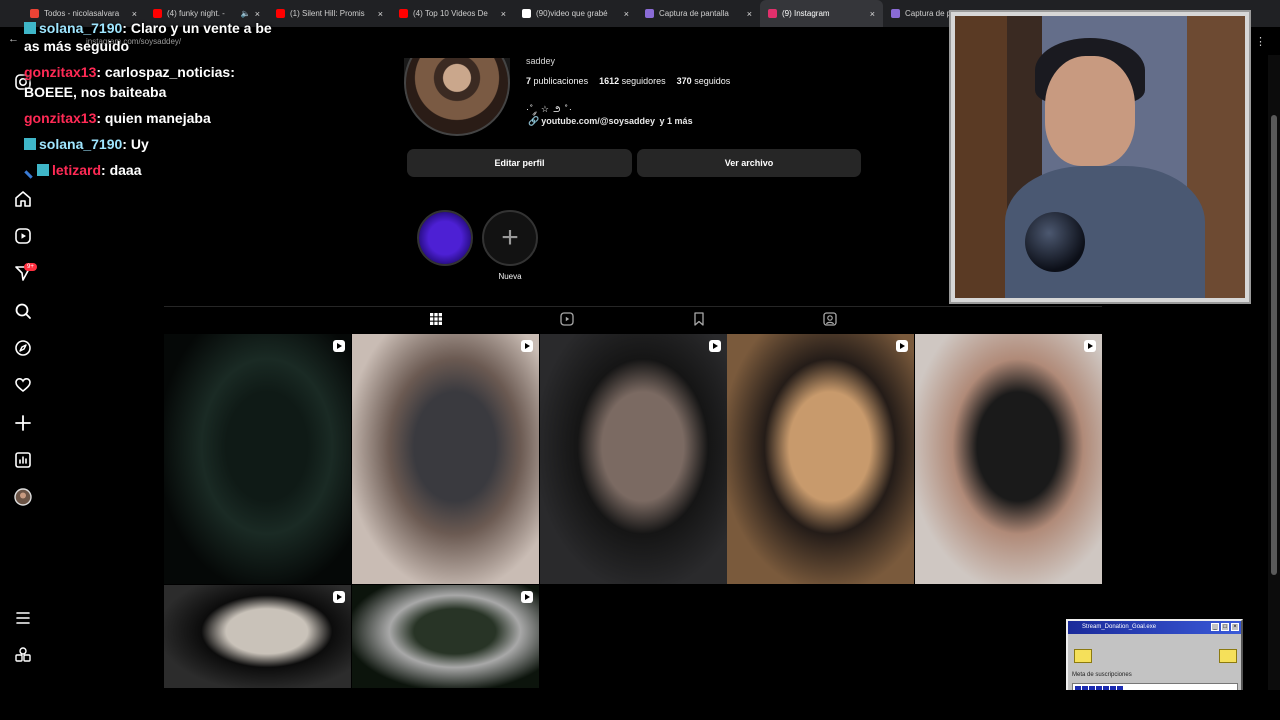  I want to click on more-icon, so click(23, 618).